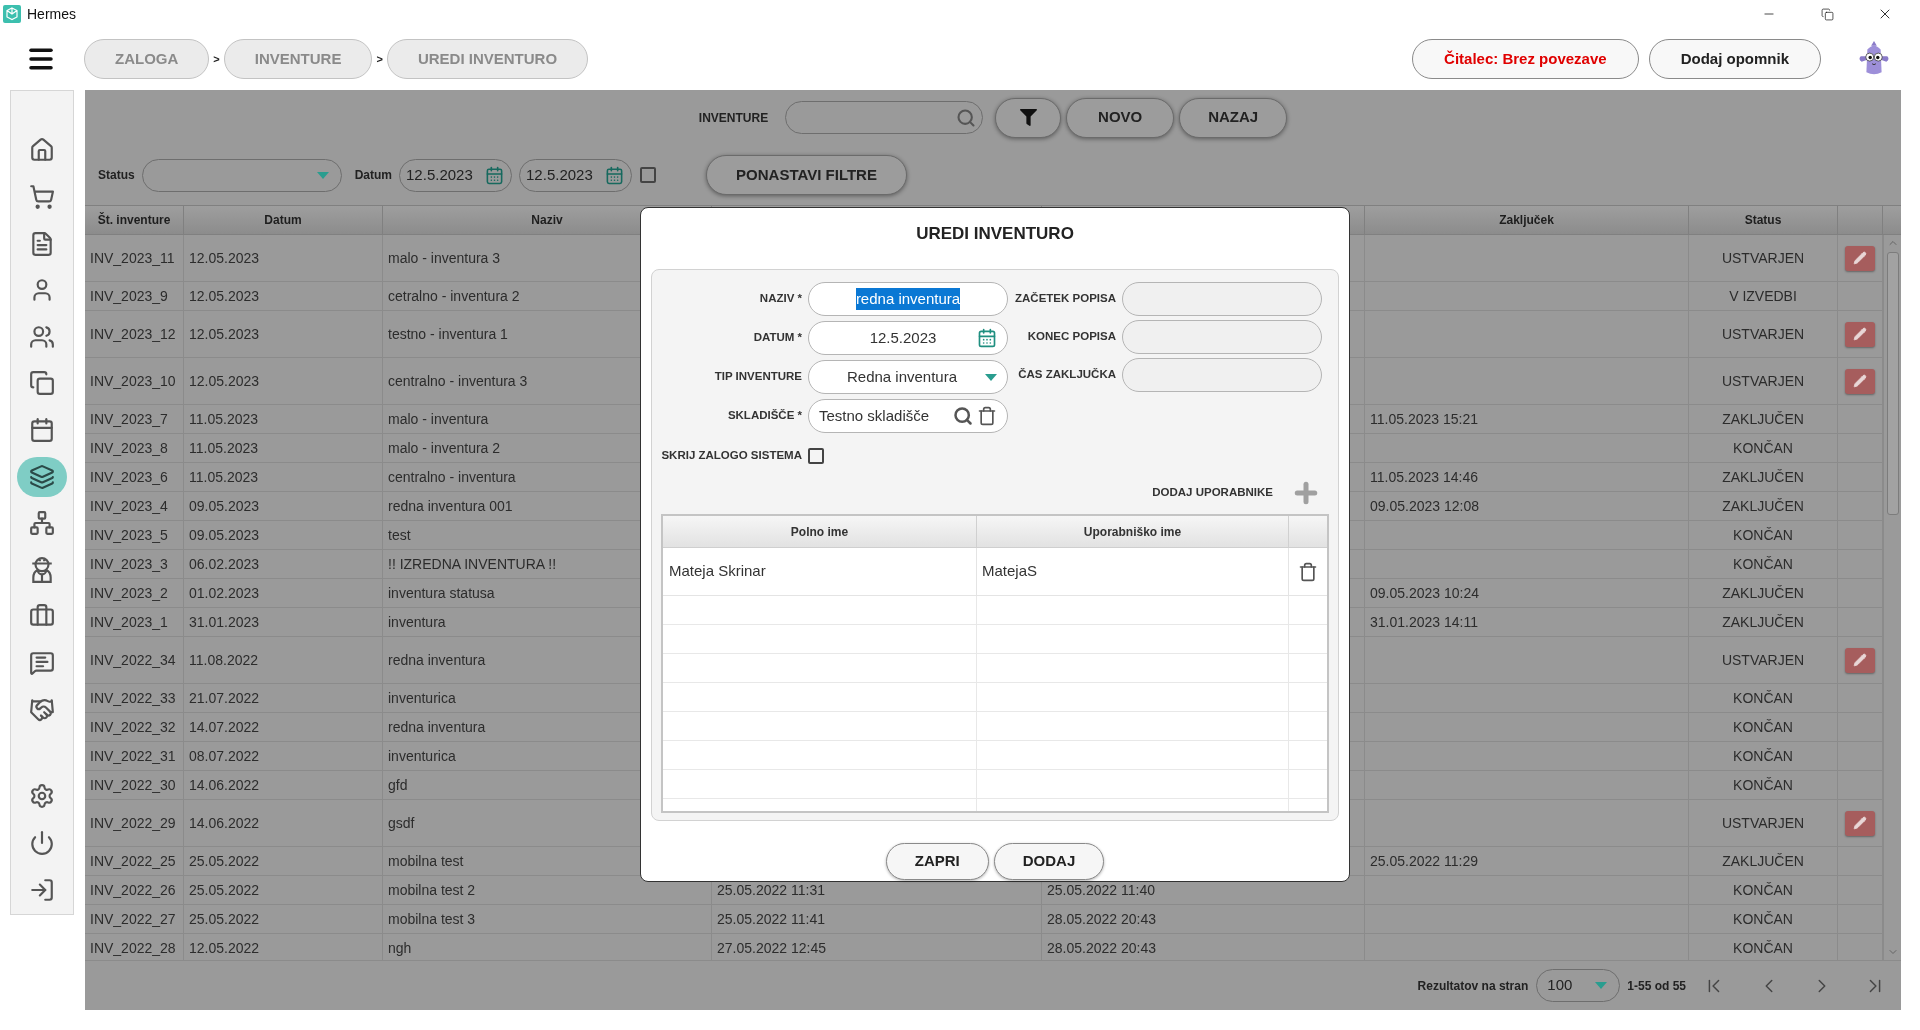 The width and height of the screenshot is (1920, 1030). I want to click on table-cell-text: !! IZREDNA INVENTURA !!, so click(472, 564).